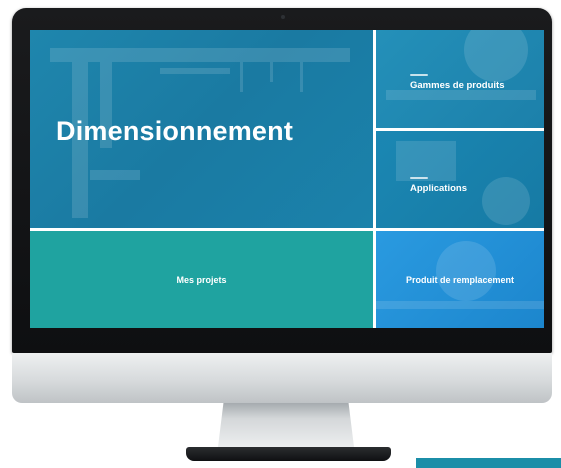 The image size is (561, 468). Describe the element at coordinates (488, 463) in the screenshot. I see `accent-block` at that location.